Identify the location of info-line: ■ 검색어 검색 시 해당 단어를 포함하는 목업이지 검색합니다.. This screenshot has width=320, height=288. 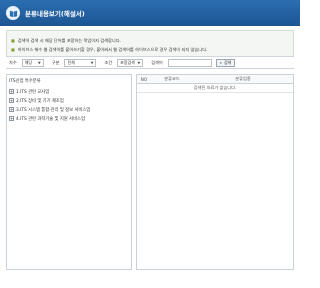
(150, 40).